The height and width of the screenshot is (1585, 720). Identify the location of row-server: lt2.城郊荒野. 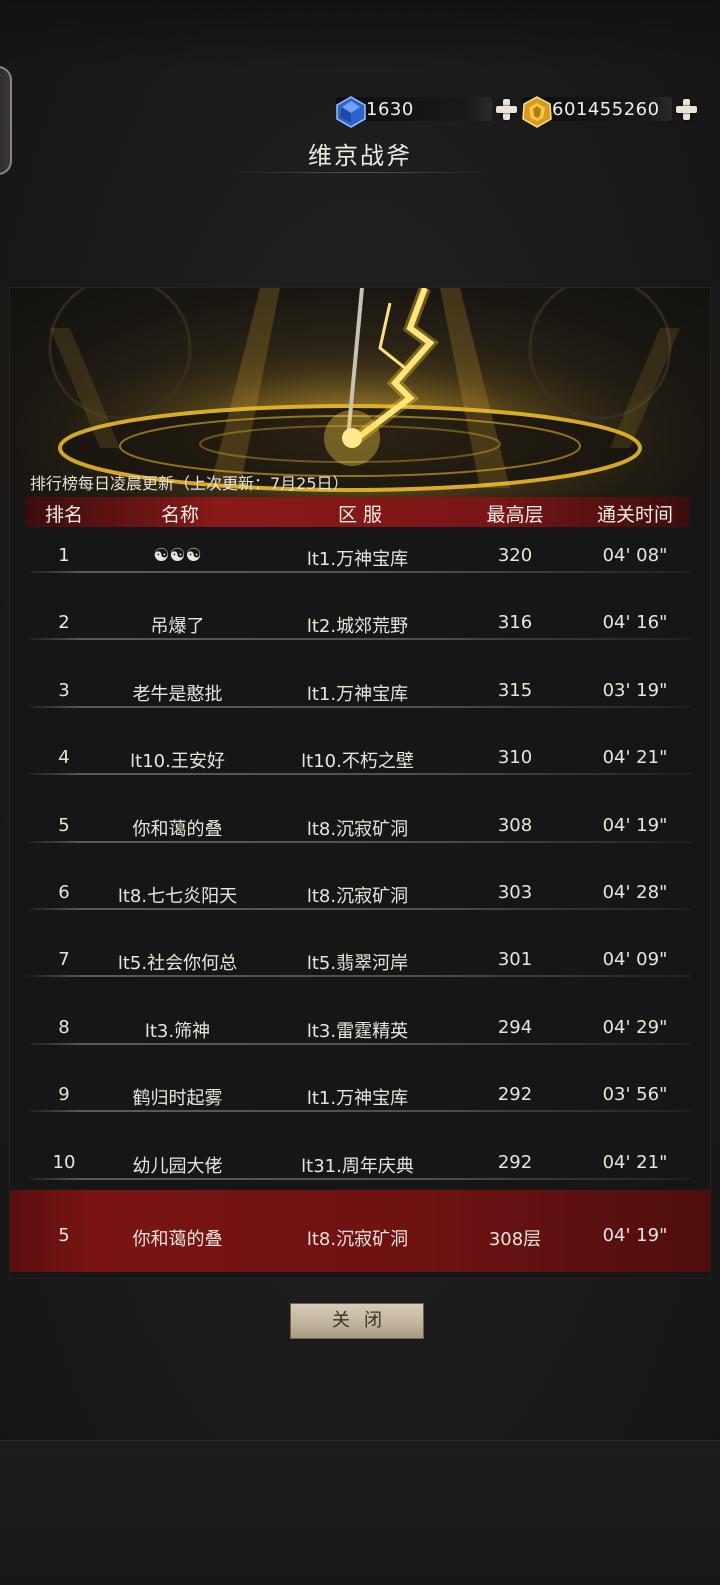
(357, 626).